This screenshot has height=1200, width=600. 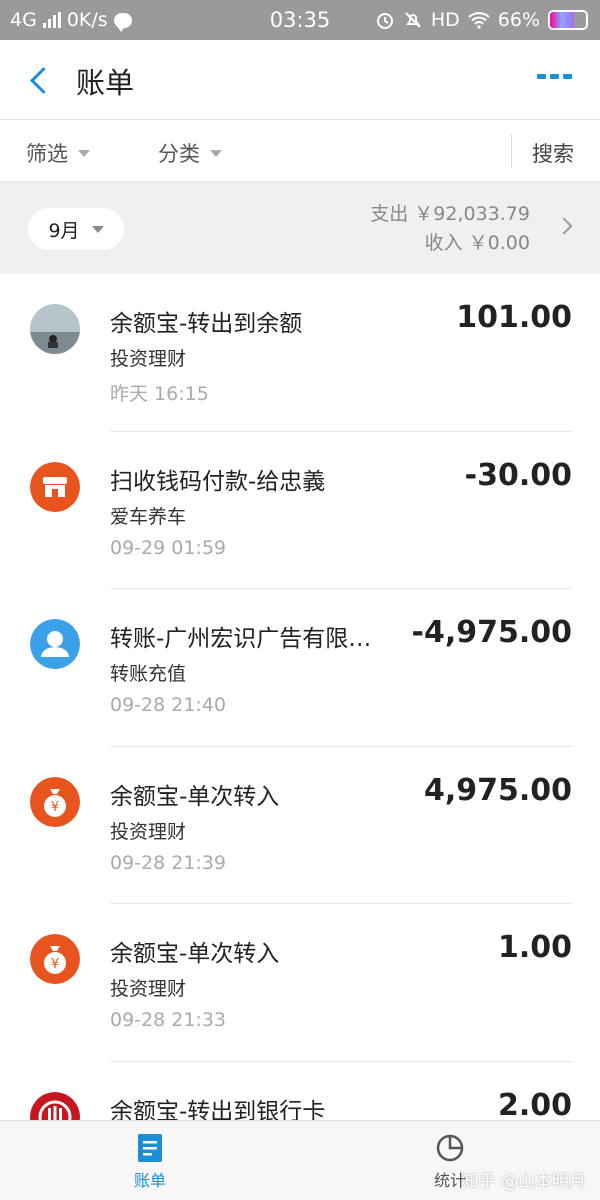 What do you see at coordinates (564, 226) in the screenshot?
I see `chevron-right-icon` at bounding box center [564, 226].